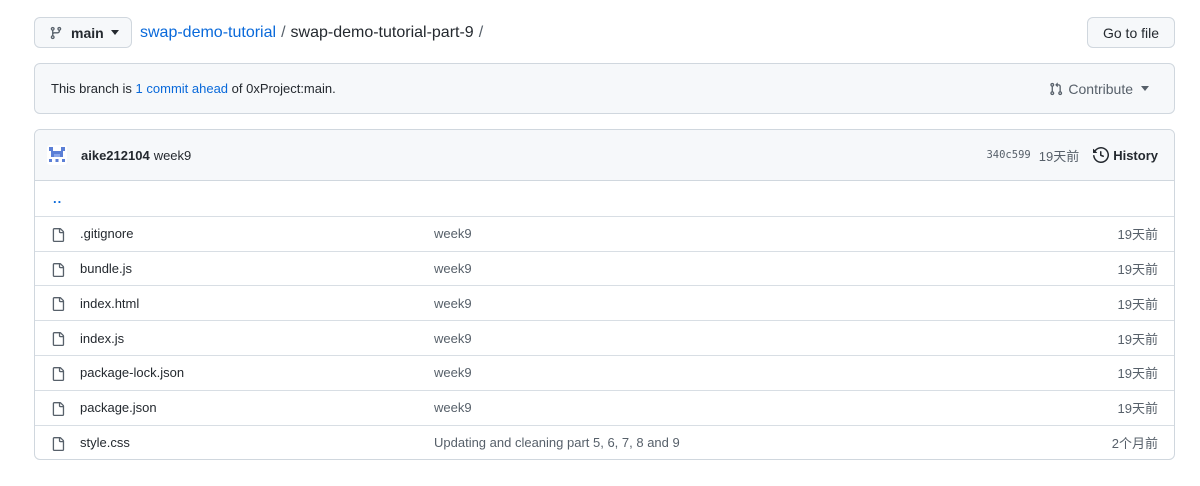 The image size is (1200, 486). Describe the element at coordinates (604, 198) in the screenshot. I see `parent-directory-row: ..` at that location.